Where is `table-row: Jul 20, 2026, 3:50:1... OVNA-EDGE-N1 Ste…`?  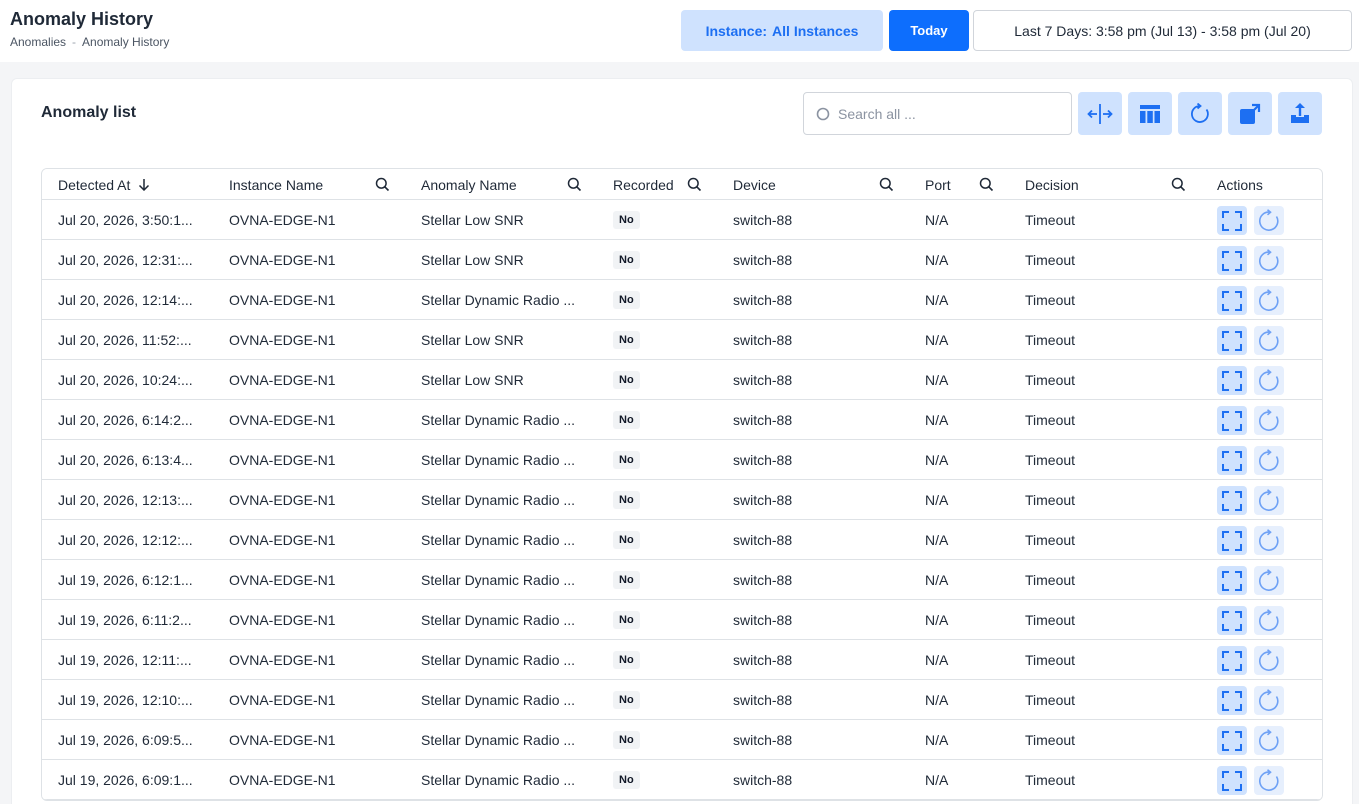 table-row: Jul 20, 2026, 3:50:1... OVNA-EDGE-N1 Ste… is located at coordinates (682, 220).